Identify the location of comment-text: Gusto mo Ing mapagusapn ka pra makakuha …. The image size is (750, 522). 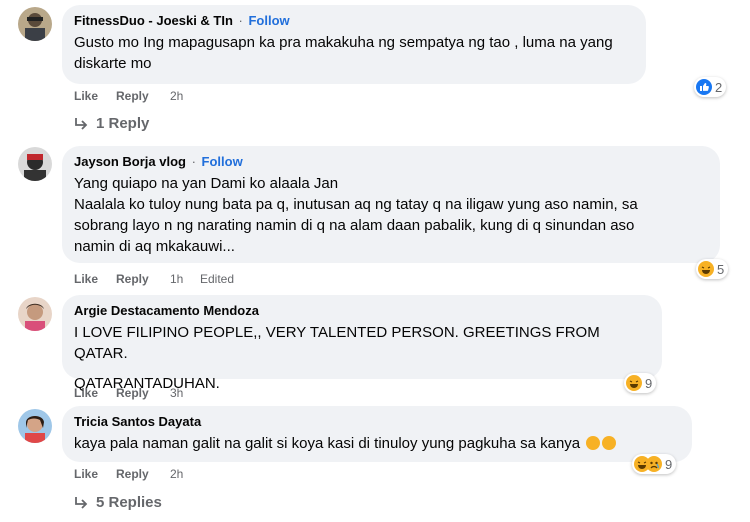
(343, 53).